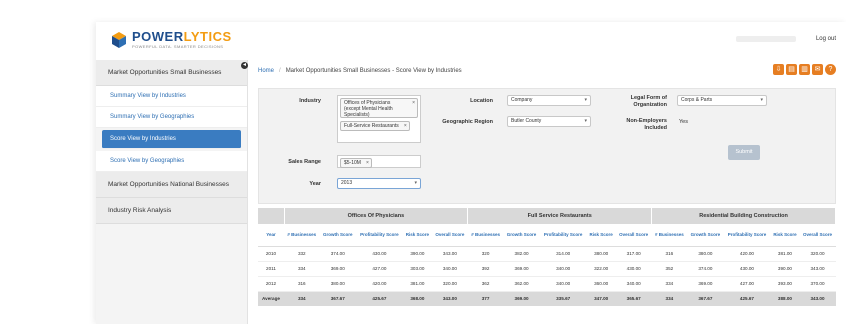 Image resolution: width=846 pixels, height=324 pixels. What do you see at coordinates (271, 269) in the screenshot?
I see `cell-year: 2011` at bounding box center [271, 269].